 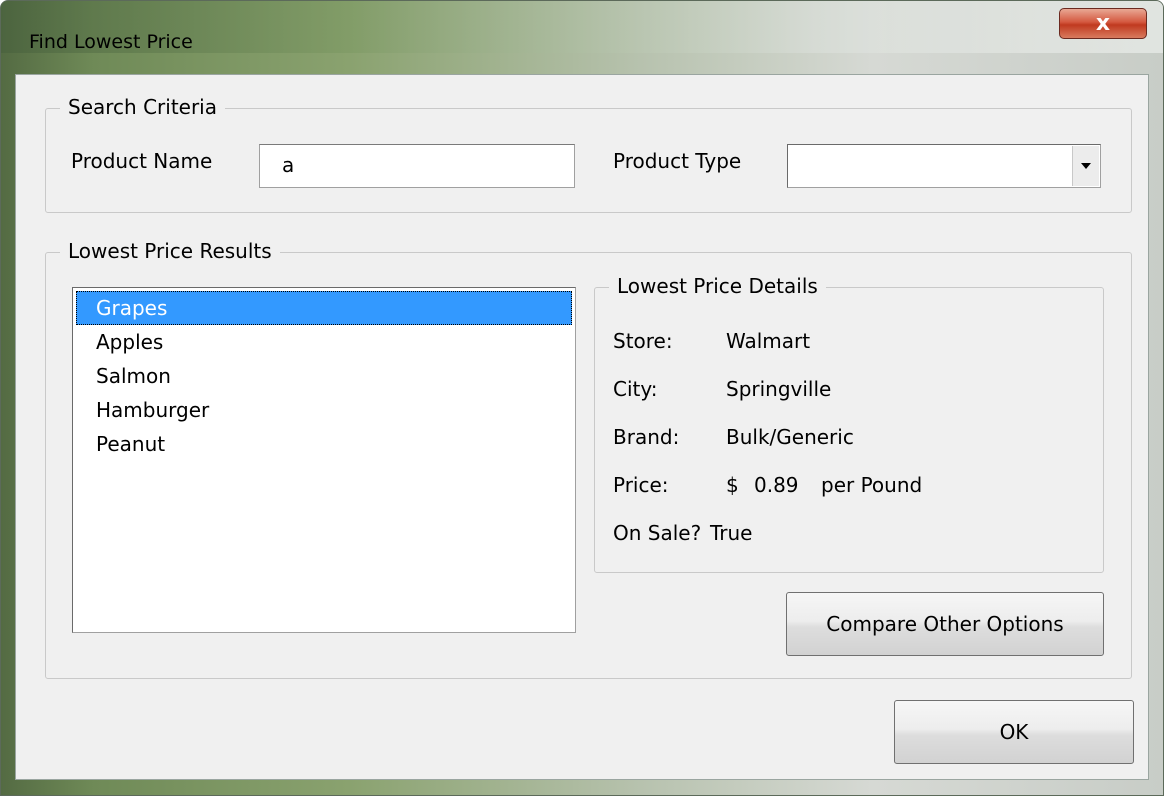 I want to click on list-item: Apples, so click(x=324, y=342).